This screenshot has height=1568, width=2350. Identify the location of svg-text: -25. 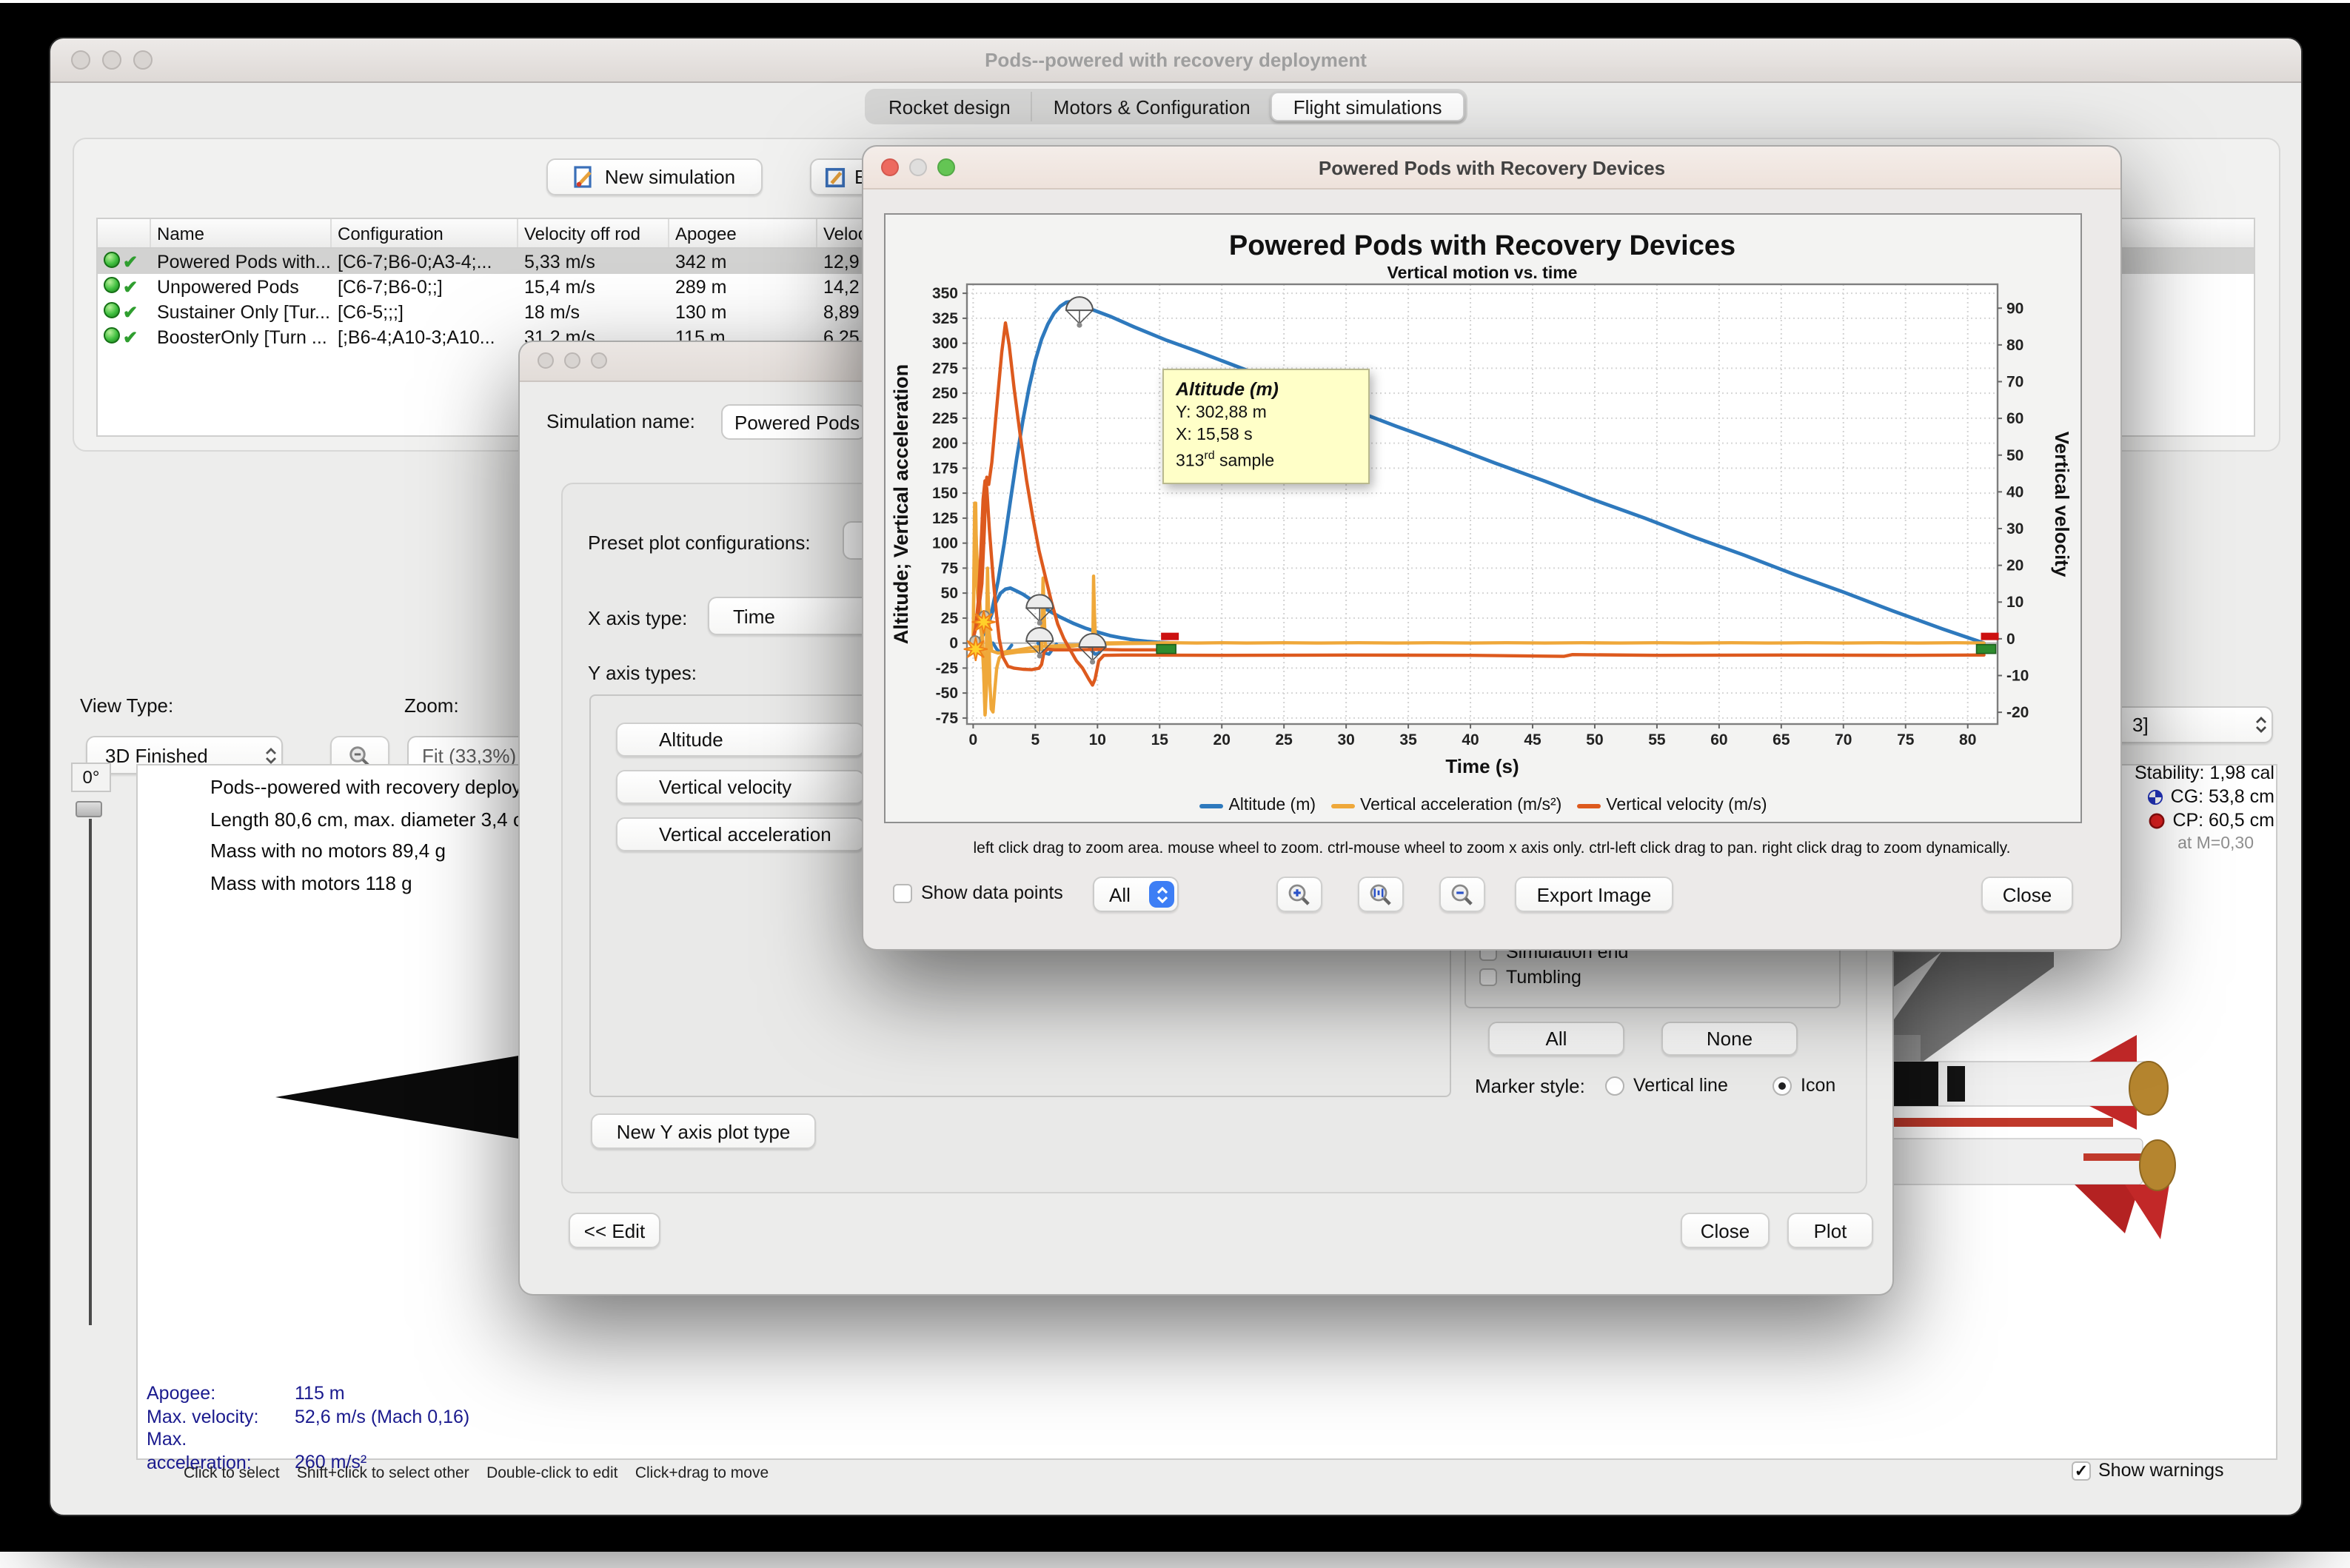
(947, 668).